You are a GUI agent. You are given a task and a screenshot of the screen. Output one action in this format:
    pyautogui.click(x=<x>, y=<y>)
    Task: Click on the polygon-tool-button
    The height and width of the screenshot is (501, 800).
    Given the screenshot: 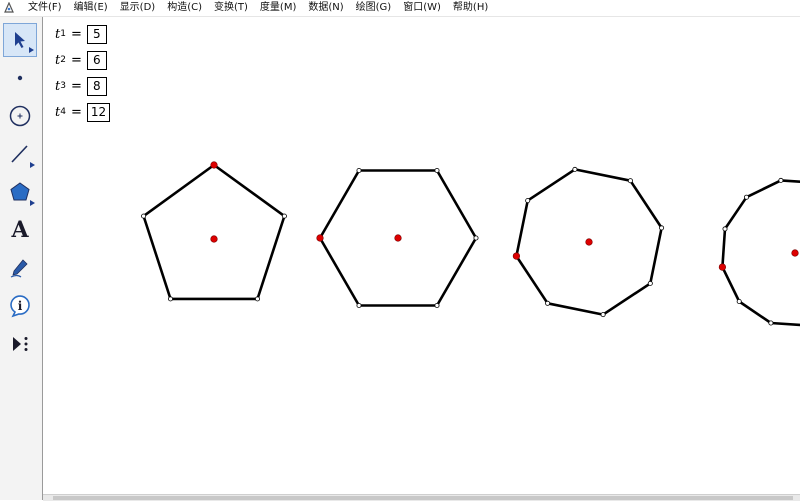 What is the action you would take?
    pyautogui.click(x=20, y=192)
    